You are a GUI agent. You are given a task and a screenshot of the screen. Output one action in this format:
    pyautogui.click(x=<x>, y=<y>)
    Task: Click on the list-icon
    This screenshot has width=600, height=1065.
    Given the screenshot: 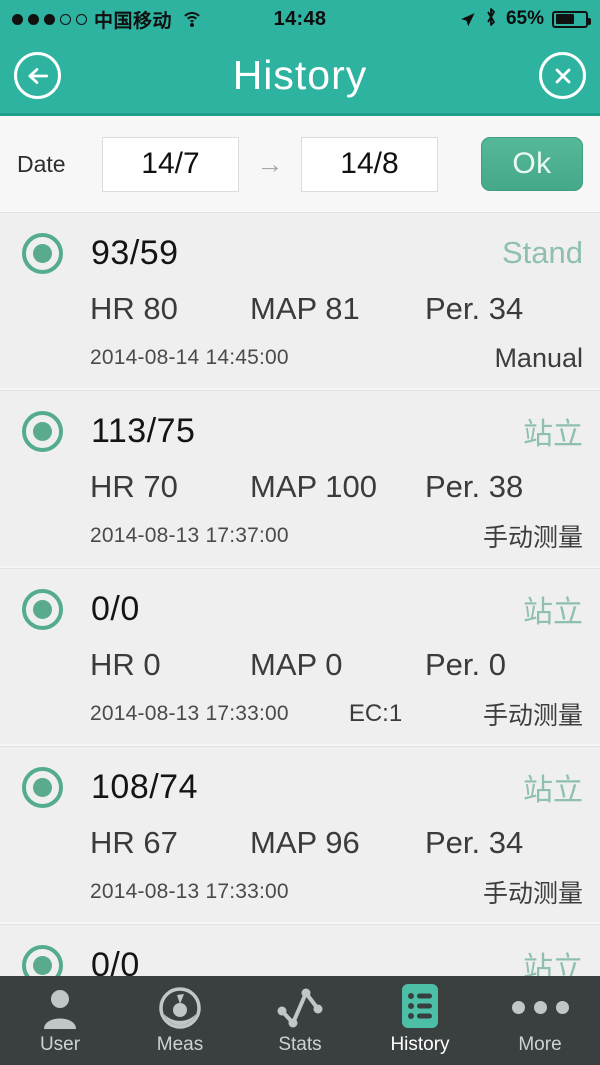 What is the action you would take?
    pyautogui.click(x=420, y=1006)
    